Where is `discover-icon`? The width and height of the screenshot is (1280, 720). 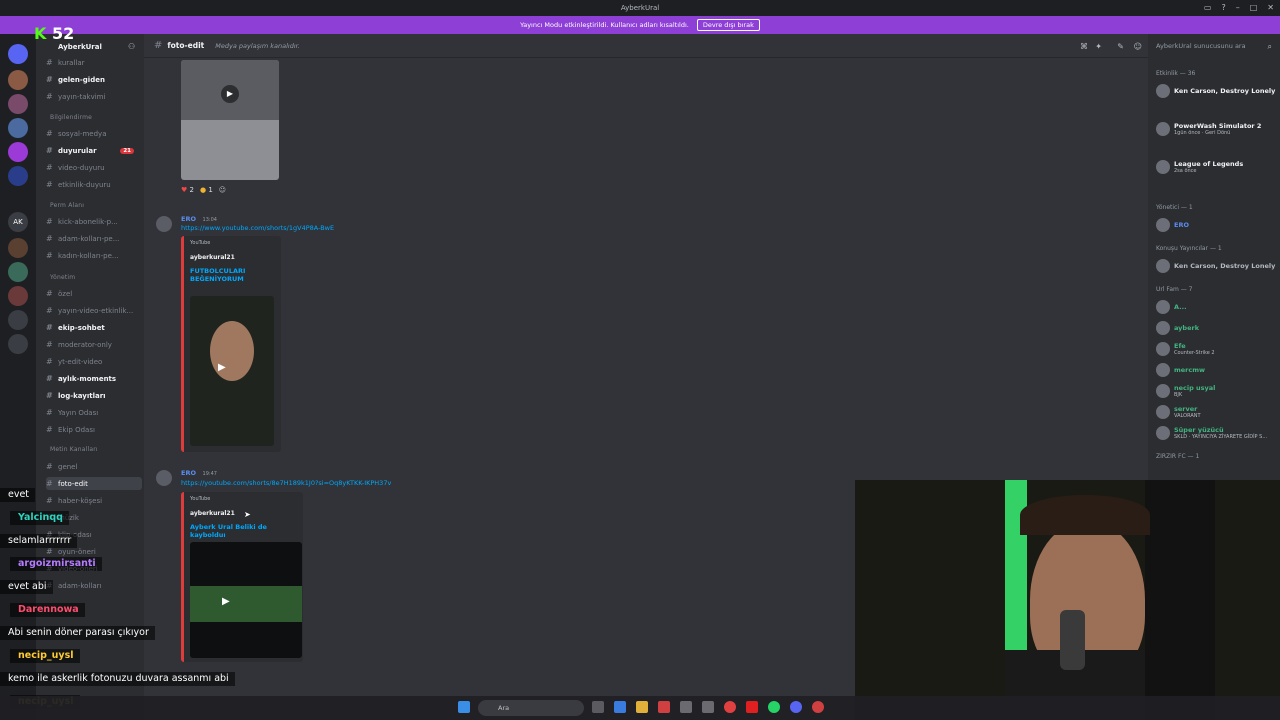 discover-icon is located at coordinates (18, 344).